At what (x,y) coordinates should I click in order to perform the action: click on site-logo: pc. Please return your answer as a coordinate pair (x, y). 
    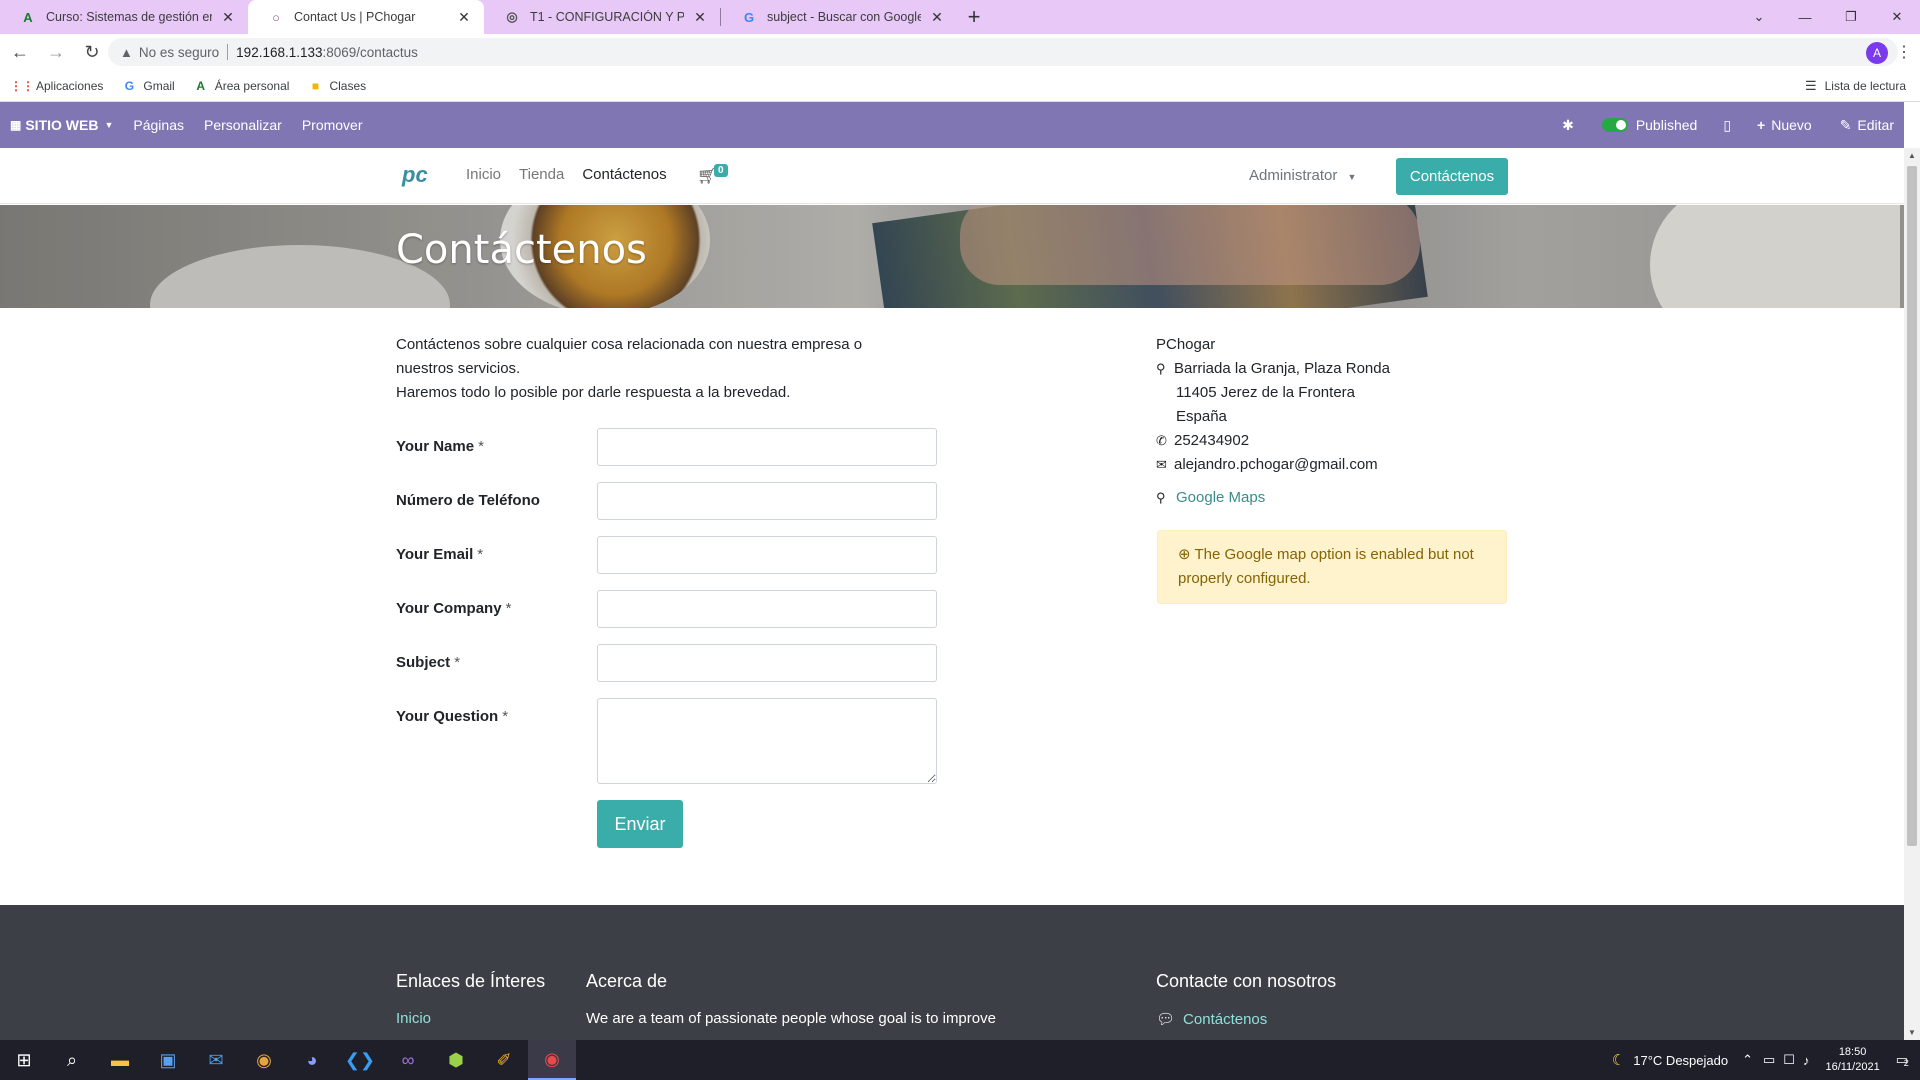
    Looking at the image, I should click on (415, 175).